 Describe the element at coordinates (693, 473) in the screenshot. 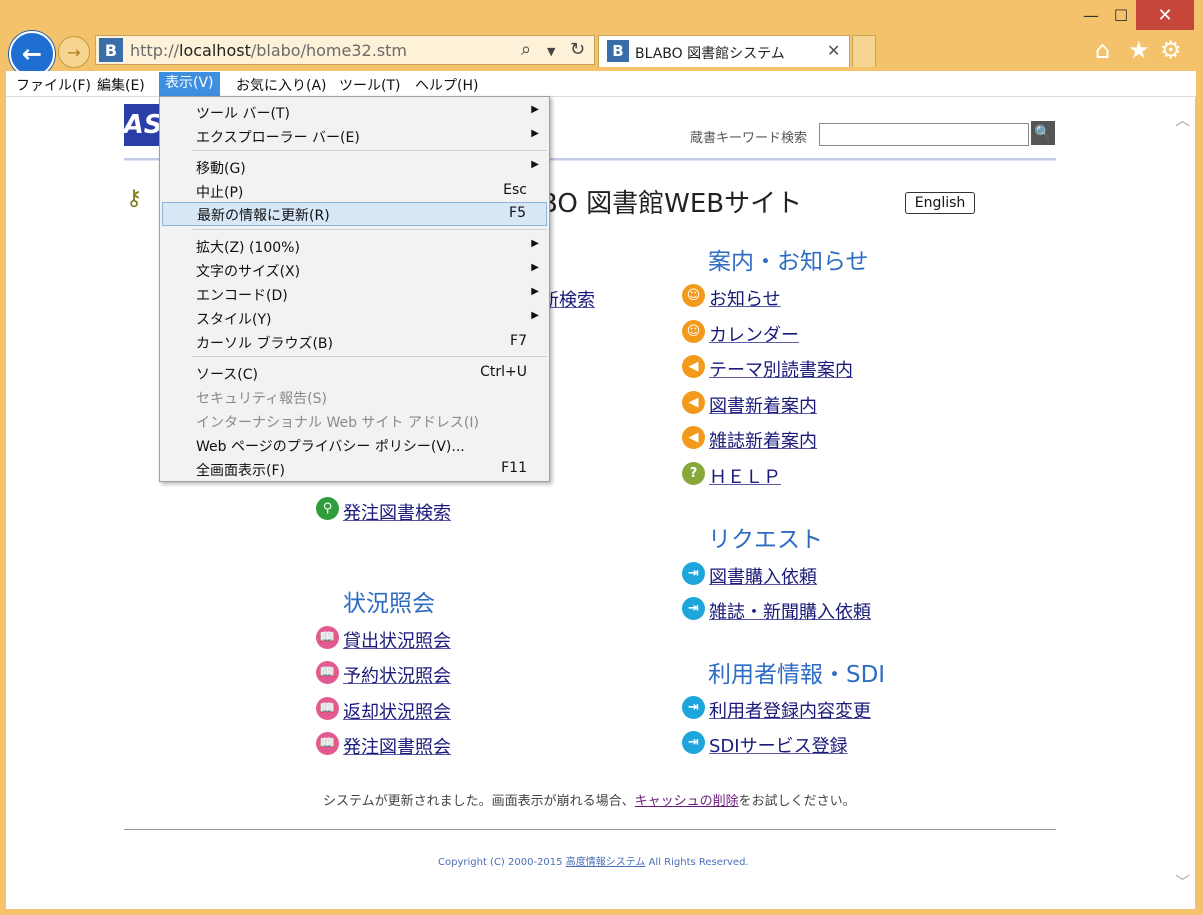

I see `question-icon: ?` at that location.